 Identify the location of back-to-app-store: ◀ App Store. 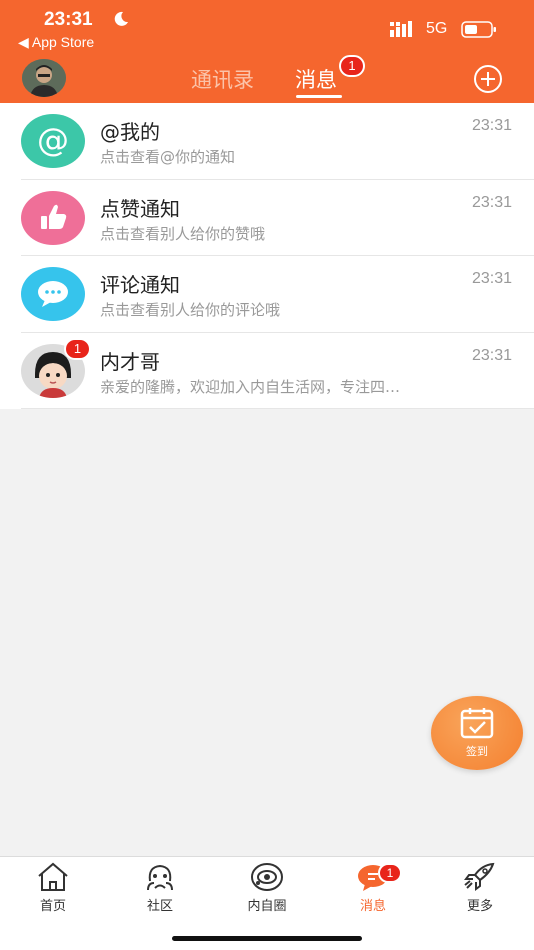
(56, 42).